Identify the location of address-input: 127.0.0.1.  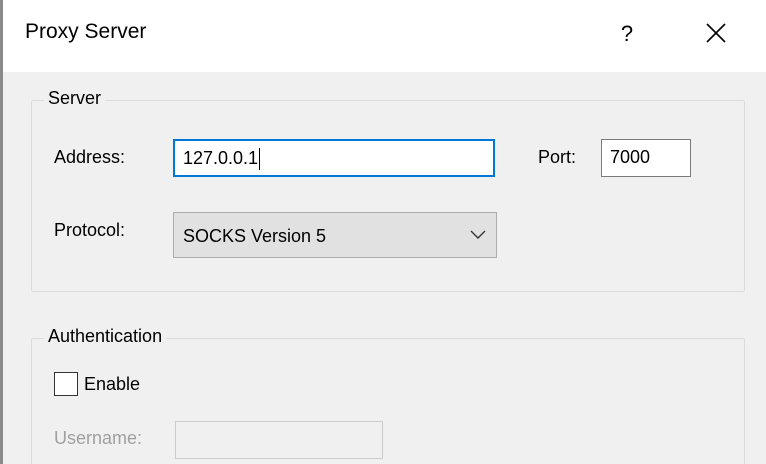
(334, 158).